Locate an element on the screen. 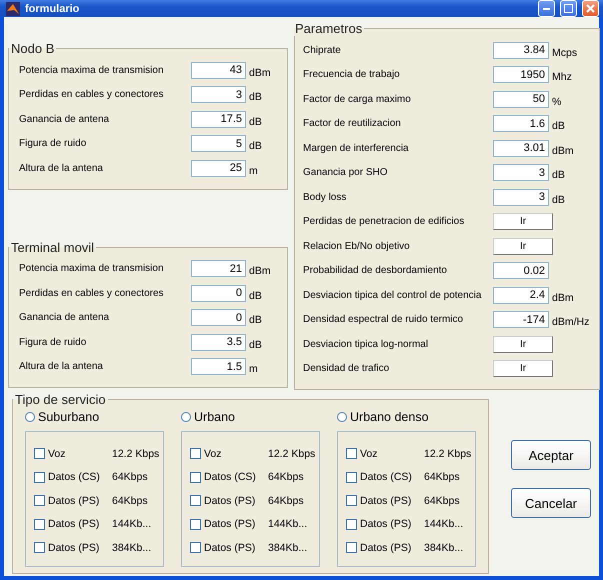 The height and width of the screenshot is (580, 603). field-label: Figura de ruido is located at coordinates (53, 342).